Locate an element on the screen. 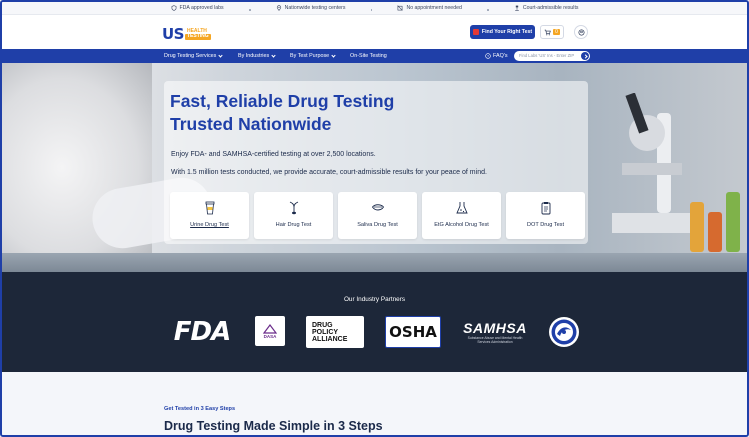 Image resolution: width=749 pixels, height=437 pixels. osha-logo: OSHA is located at coordinates (413, 332).